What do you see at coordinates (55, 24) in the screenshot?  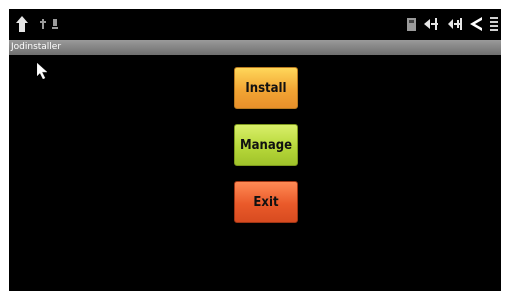 I see `notification-icon` at bounding box center [55, 24].